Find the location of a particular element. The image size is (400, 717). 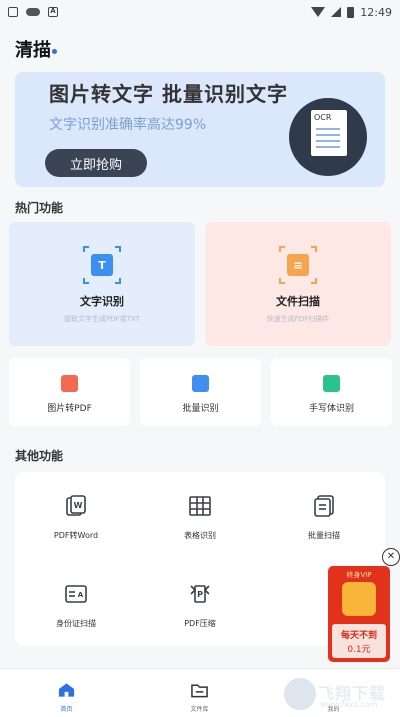

tab-files-label: 文件库 is located at coordinates (199, 709).